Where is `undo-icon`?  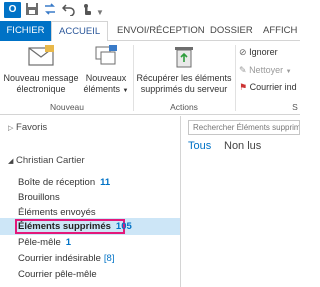 undo-icon is located at coordinates (69, 10).